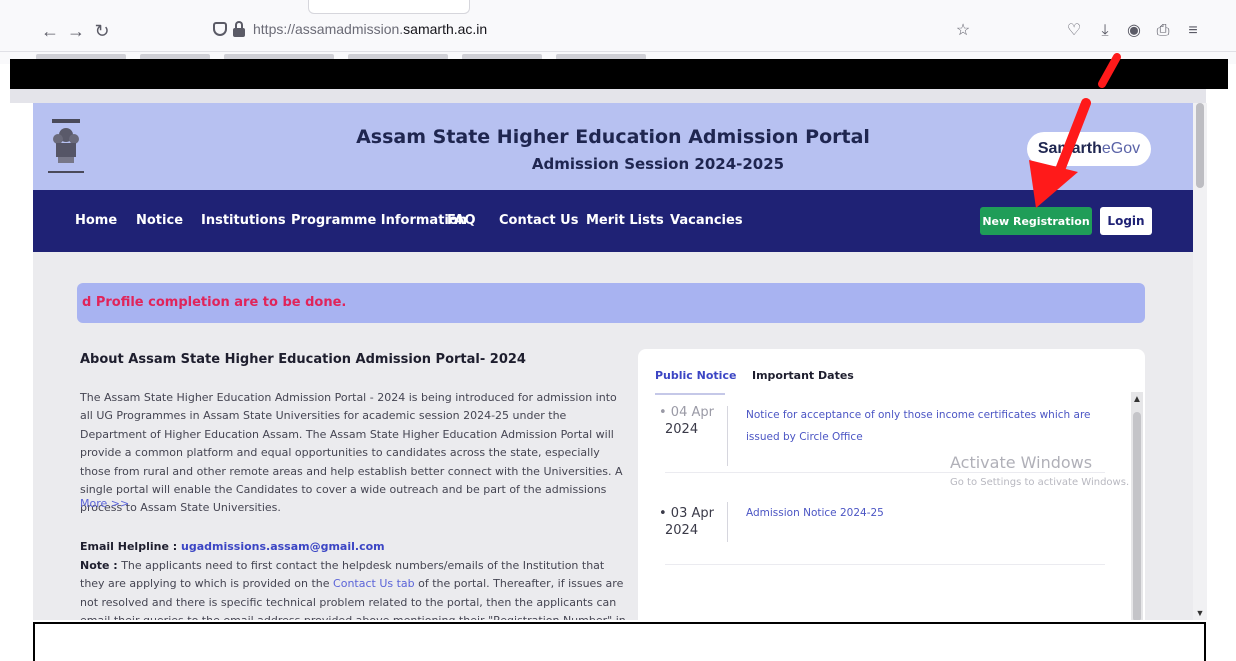  I want to click on nav-home: Home, so click(96, 220).